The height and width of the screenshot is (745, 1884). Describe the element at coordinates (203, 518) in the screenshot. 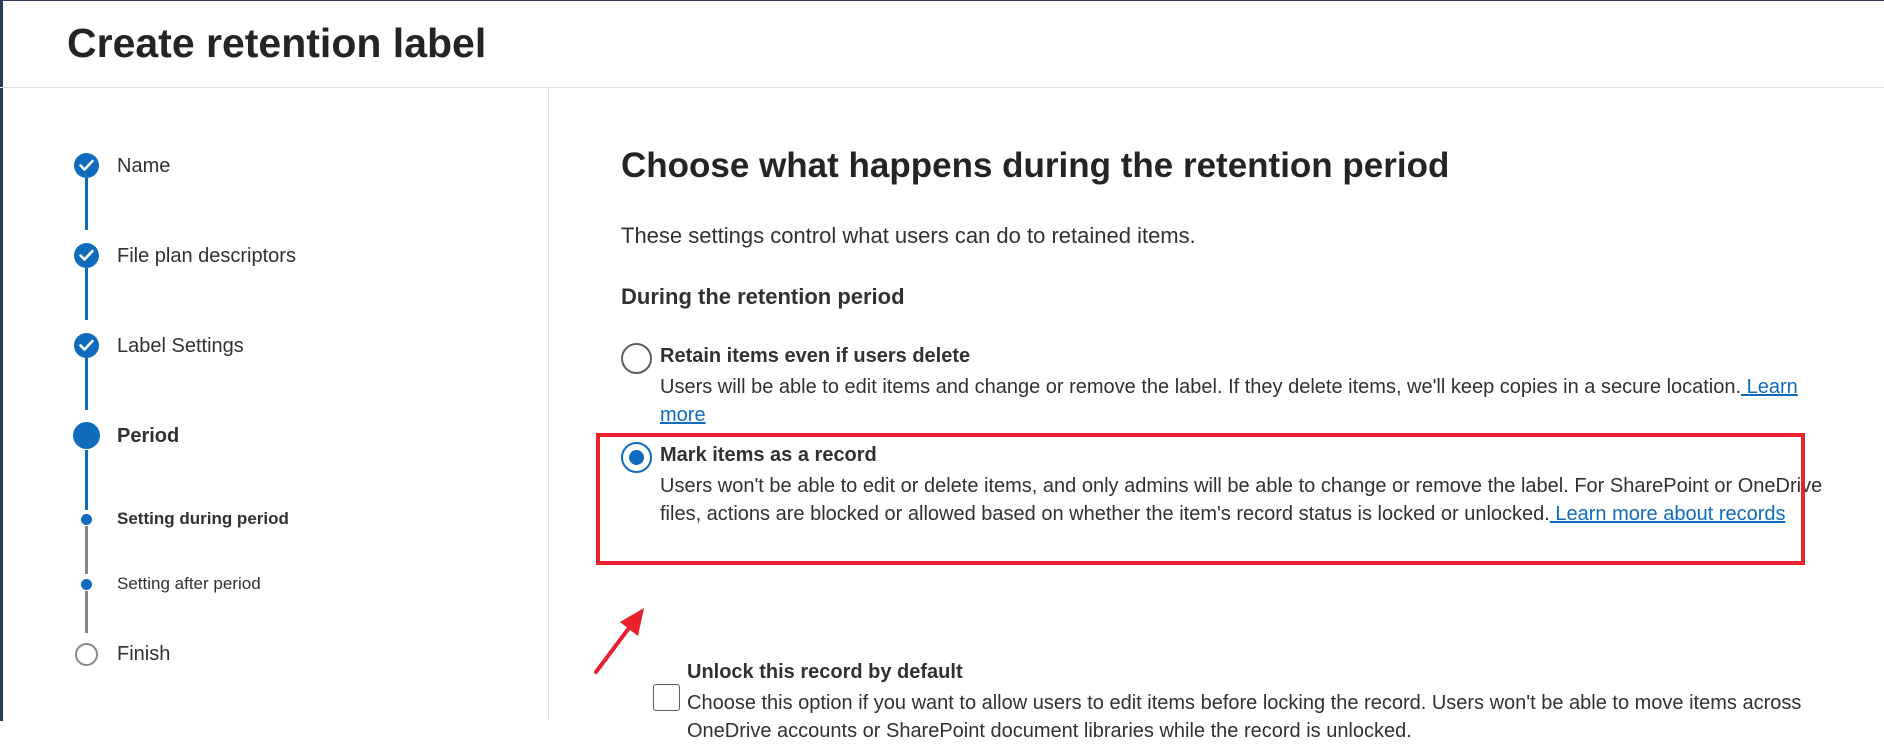

I see `step-label: Setting during period` at that location.